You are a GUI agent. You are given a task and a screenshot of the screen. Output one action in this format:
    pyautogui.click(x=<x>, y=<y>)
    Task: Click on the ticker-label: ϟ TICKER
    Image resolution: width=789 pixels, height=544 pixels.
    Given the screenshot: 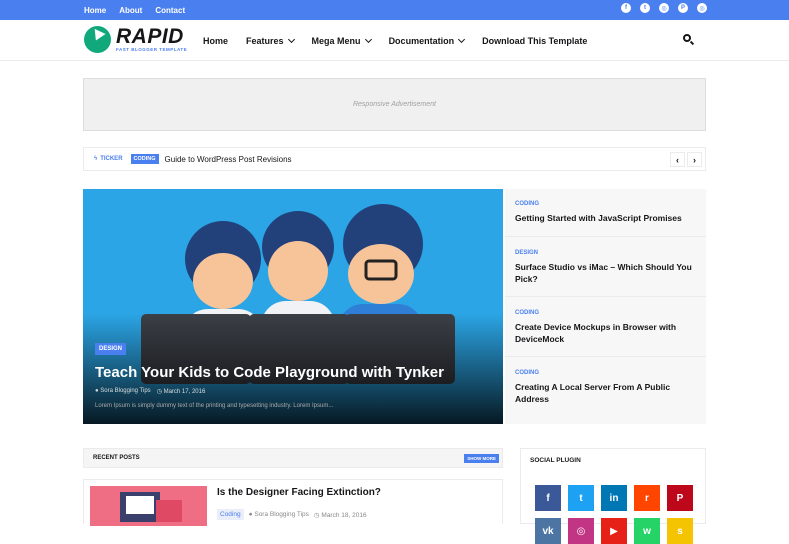 What is the action you would take?
    pyautogui.click(x=108, y=159)
    